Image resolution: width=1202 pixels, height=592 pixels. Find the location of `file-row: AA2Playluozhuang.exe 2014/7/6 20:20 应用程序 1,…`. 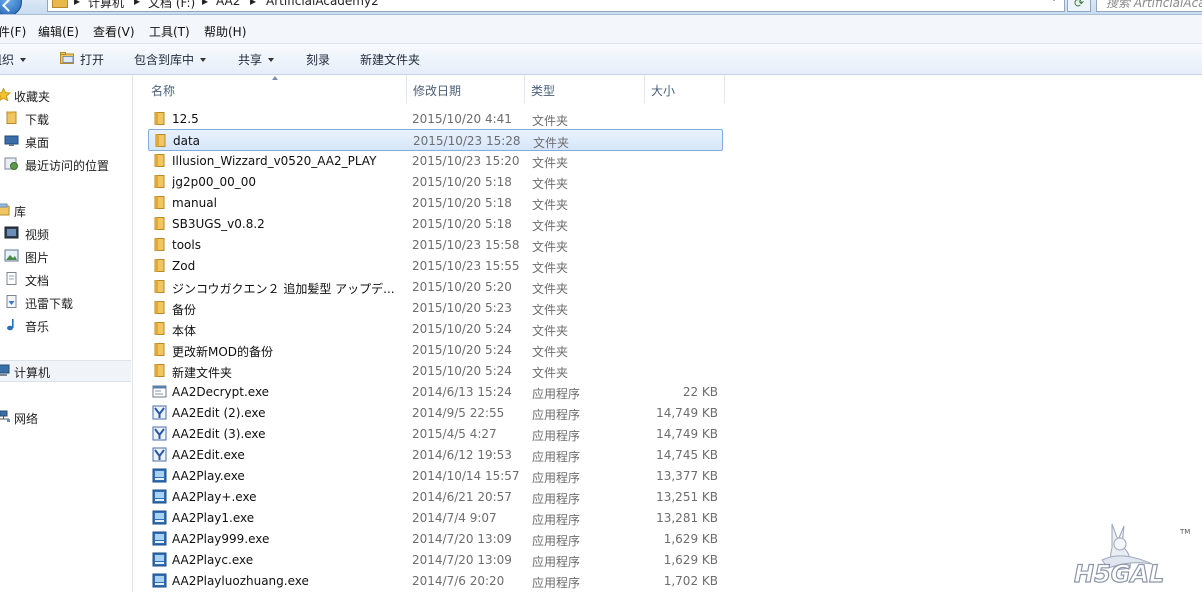

file-row: AA2Playluozhuang.exe 2014/7/6 20:20 应用程序 1,… is located at coordinates (435, 580).